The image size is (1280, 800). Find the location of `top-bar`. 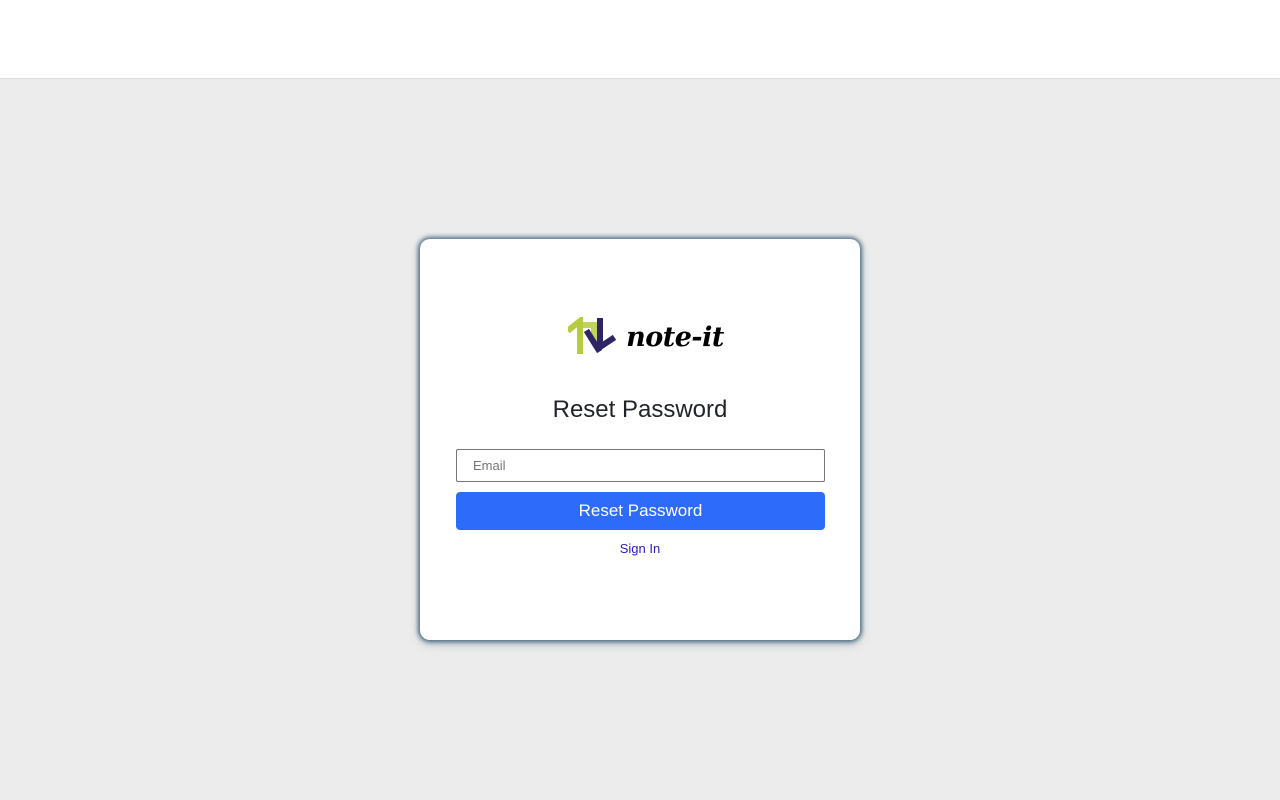

top-bar is located at coordinates (640, 39).